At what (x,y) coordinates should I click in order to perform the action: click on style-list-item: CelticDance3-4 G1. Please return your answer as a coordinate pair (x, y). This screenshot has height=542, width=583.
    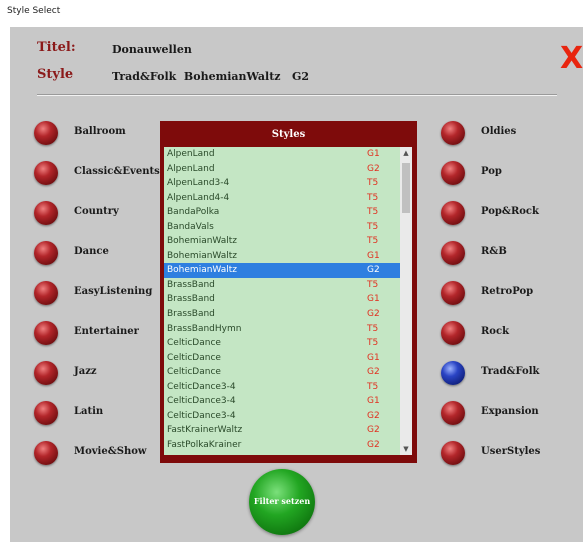
    Looking at the image, I should click on (286, 401).